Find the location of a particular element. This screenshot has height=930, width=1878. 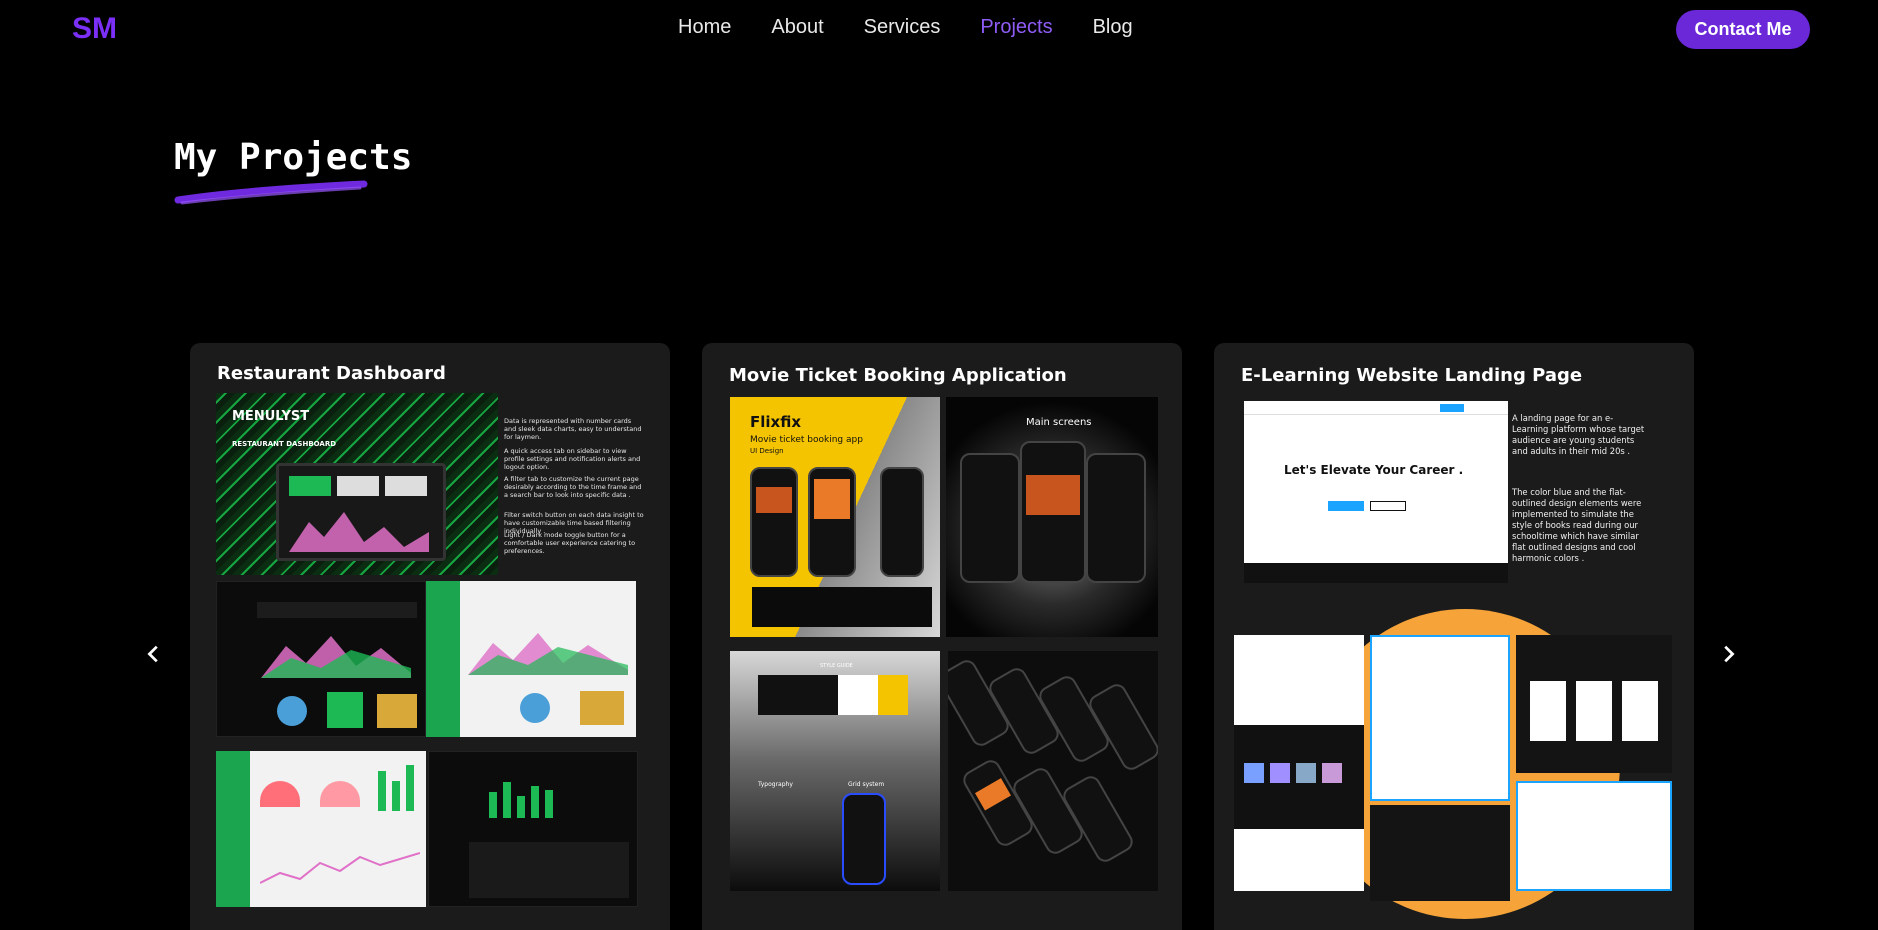

project-title: Restaurant Dashboard is located at coordinates (331, 373).